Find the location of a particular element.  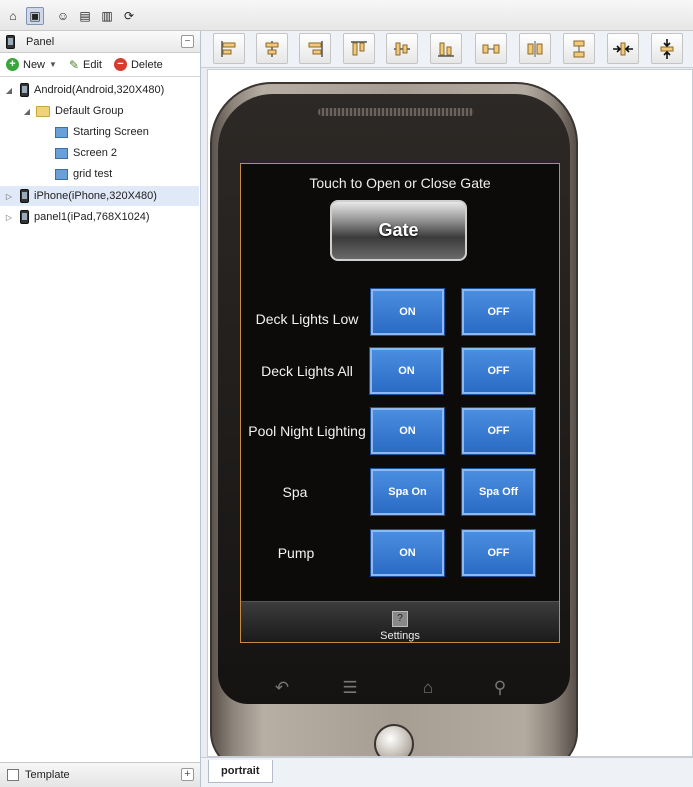

distribute-vertical-icon is located at coordinates (579, 48).